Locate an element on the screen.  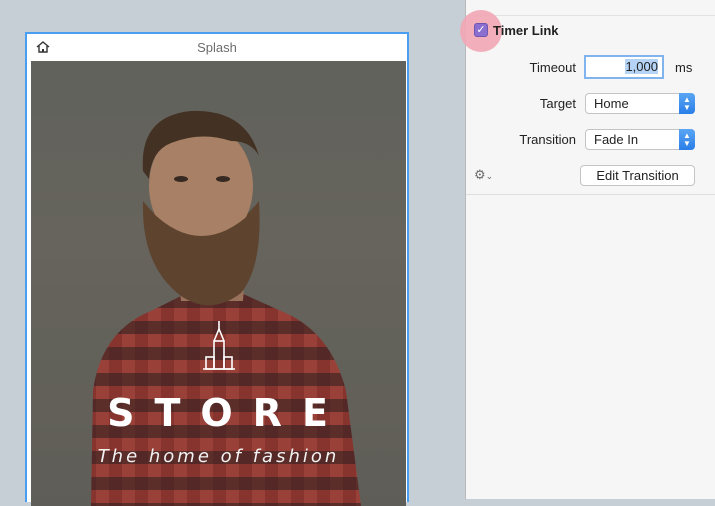
timer-link-checkbox: ✓ is located at coordinates (481, 30).